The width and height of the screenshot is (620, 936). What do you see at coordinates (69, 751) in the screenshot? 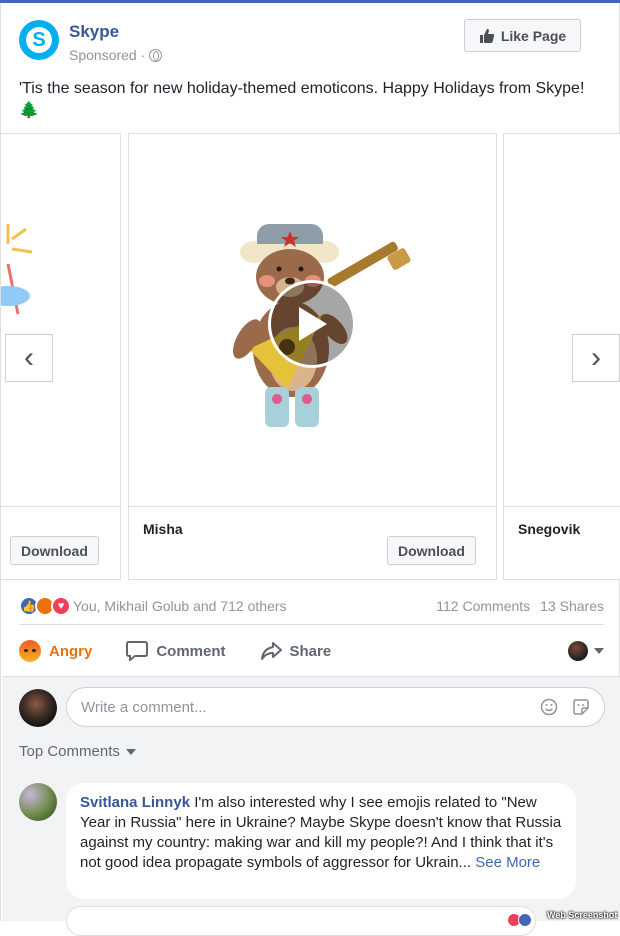
I see `sort-label: Top Comments` at bounding box center [69, 751].